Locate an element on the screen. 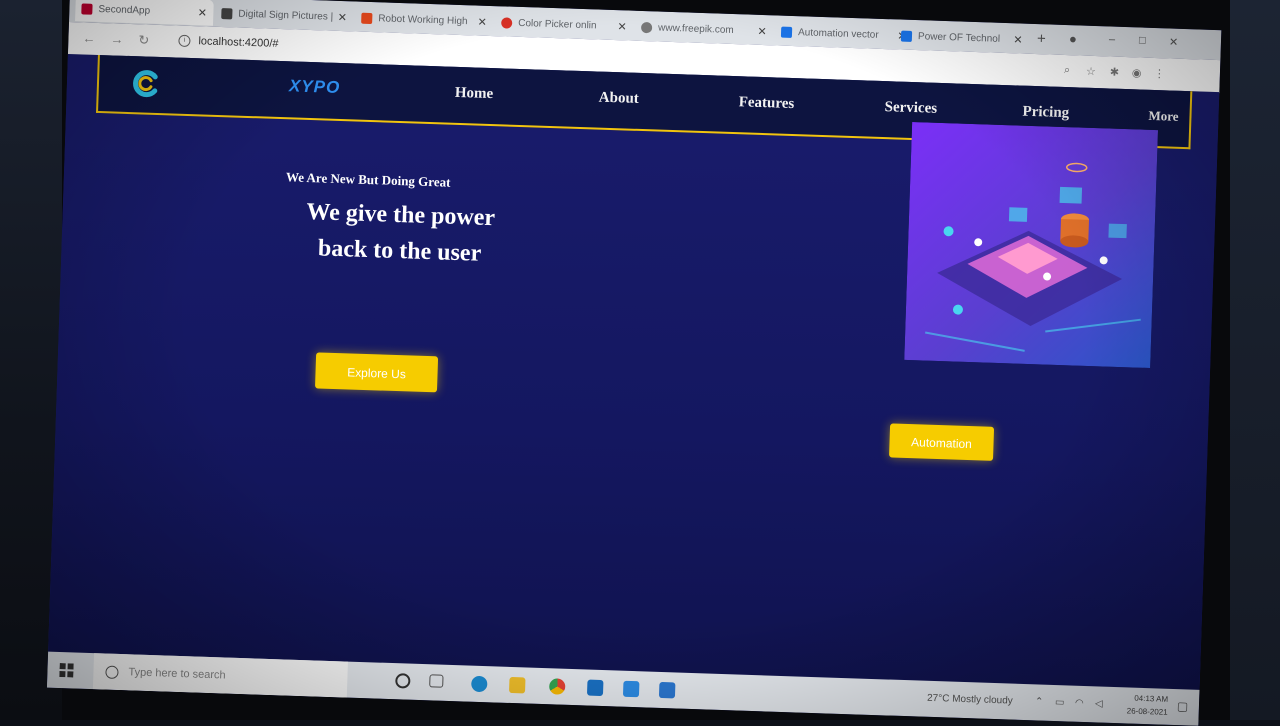 The height and width of the screenshot is (726, 1280). browser-tab: Automation vector ✕ is located at coordinates (844, 33).